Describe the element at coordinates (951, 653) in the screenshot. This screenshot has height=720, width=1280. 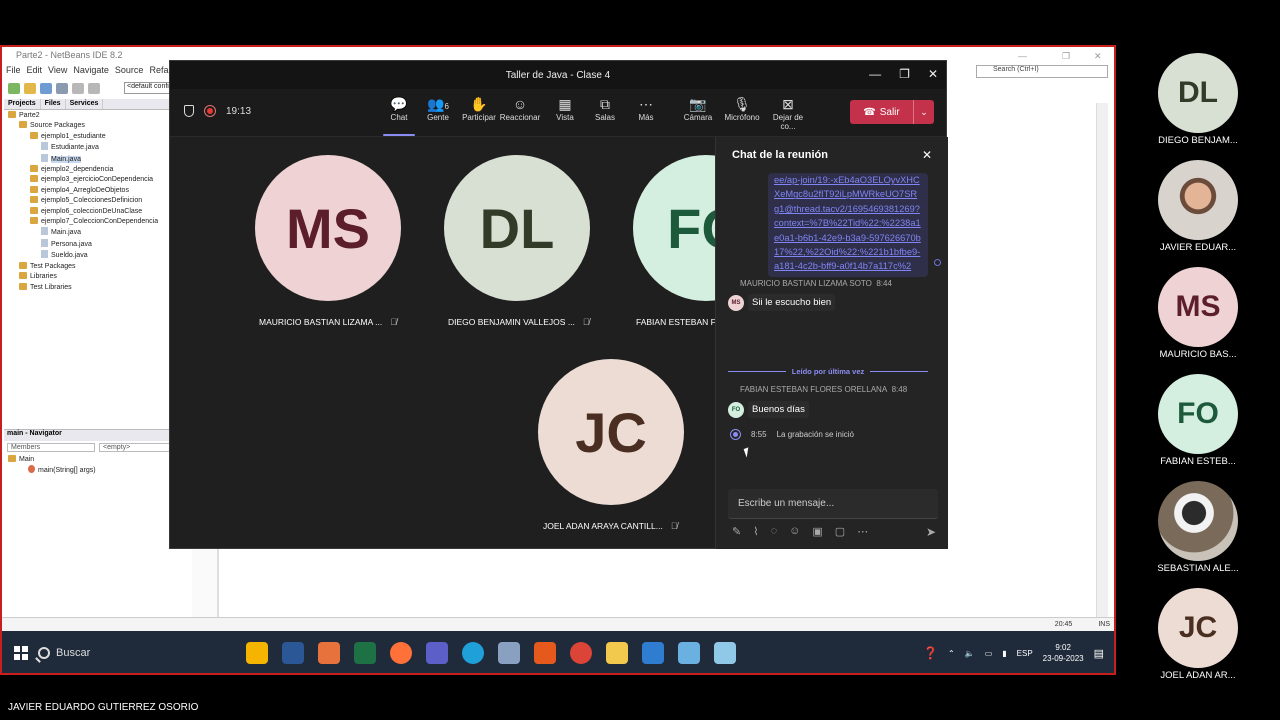
I see `chevron-up-icon: ⌃` at that location.